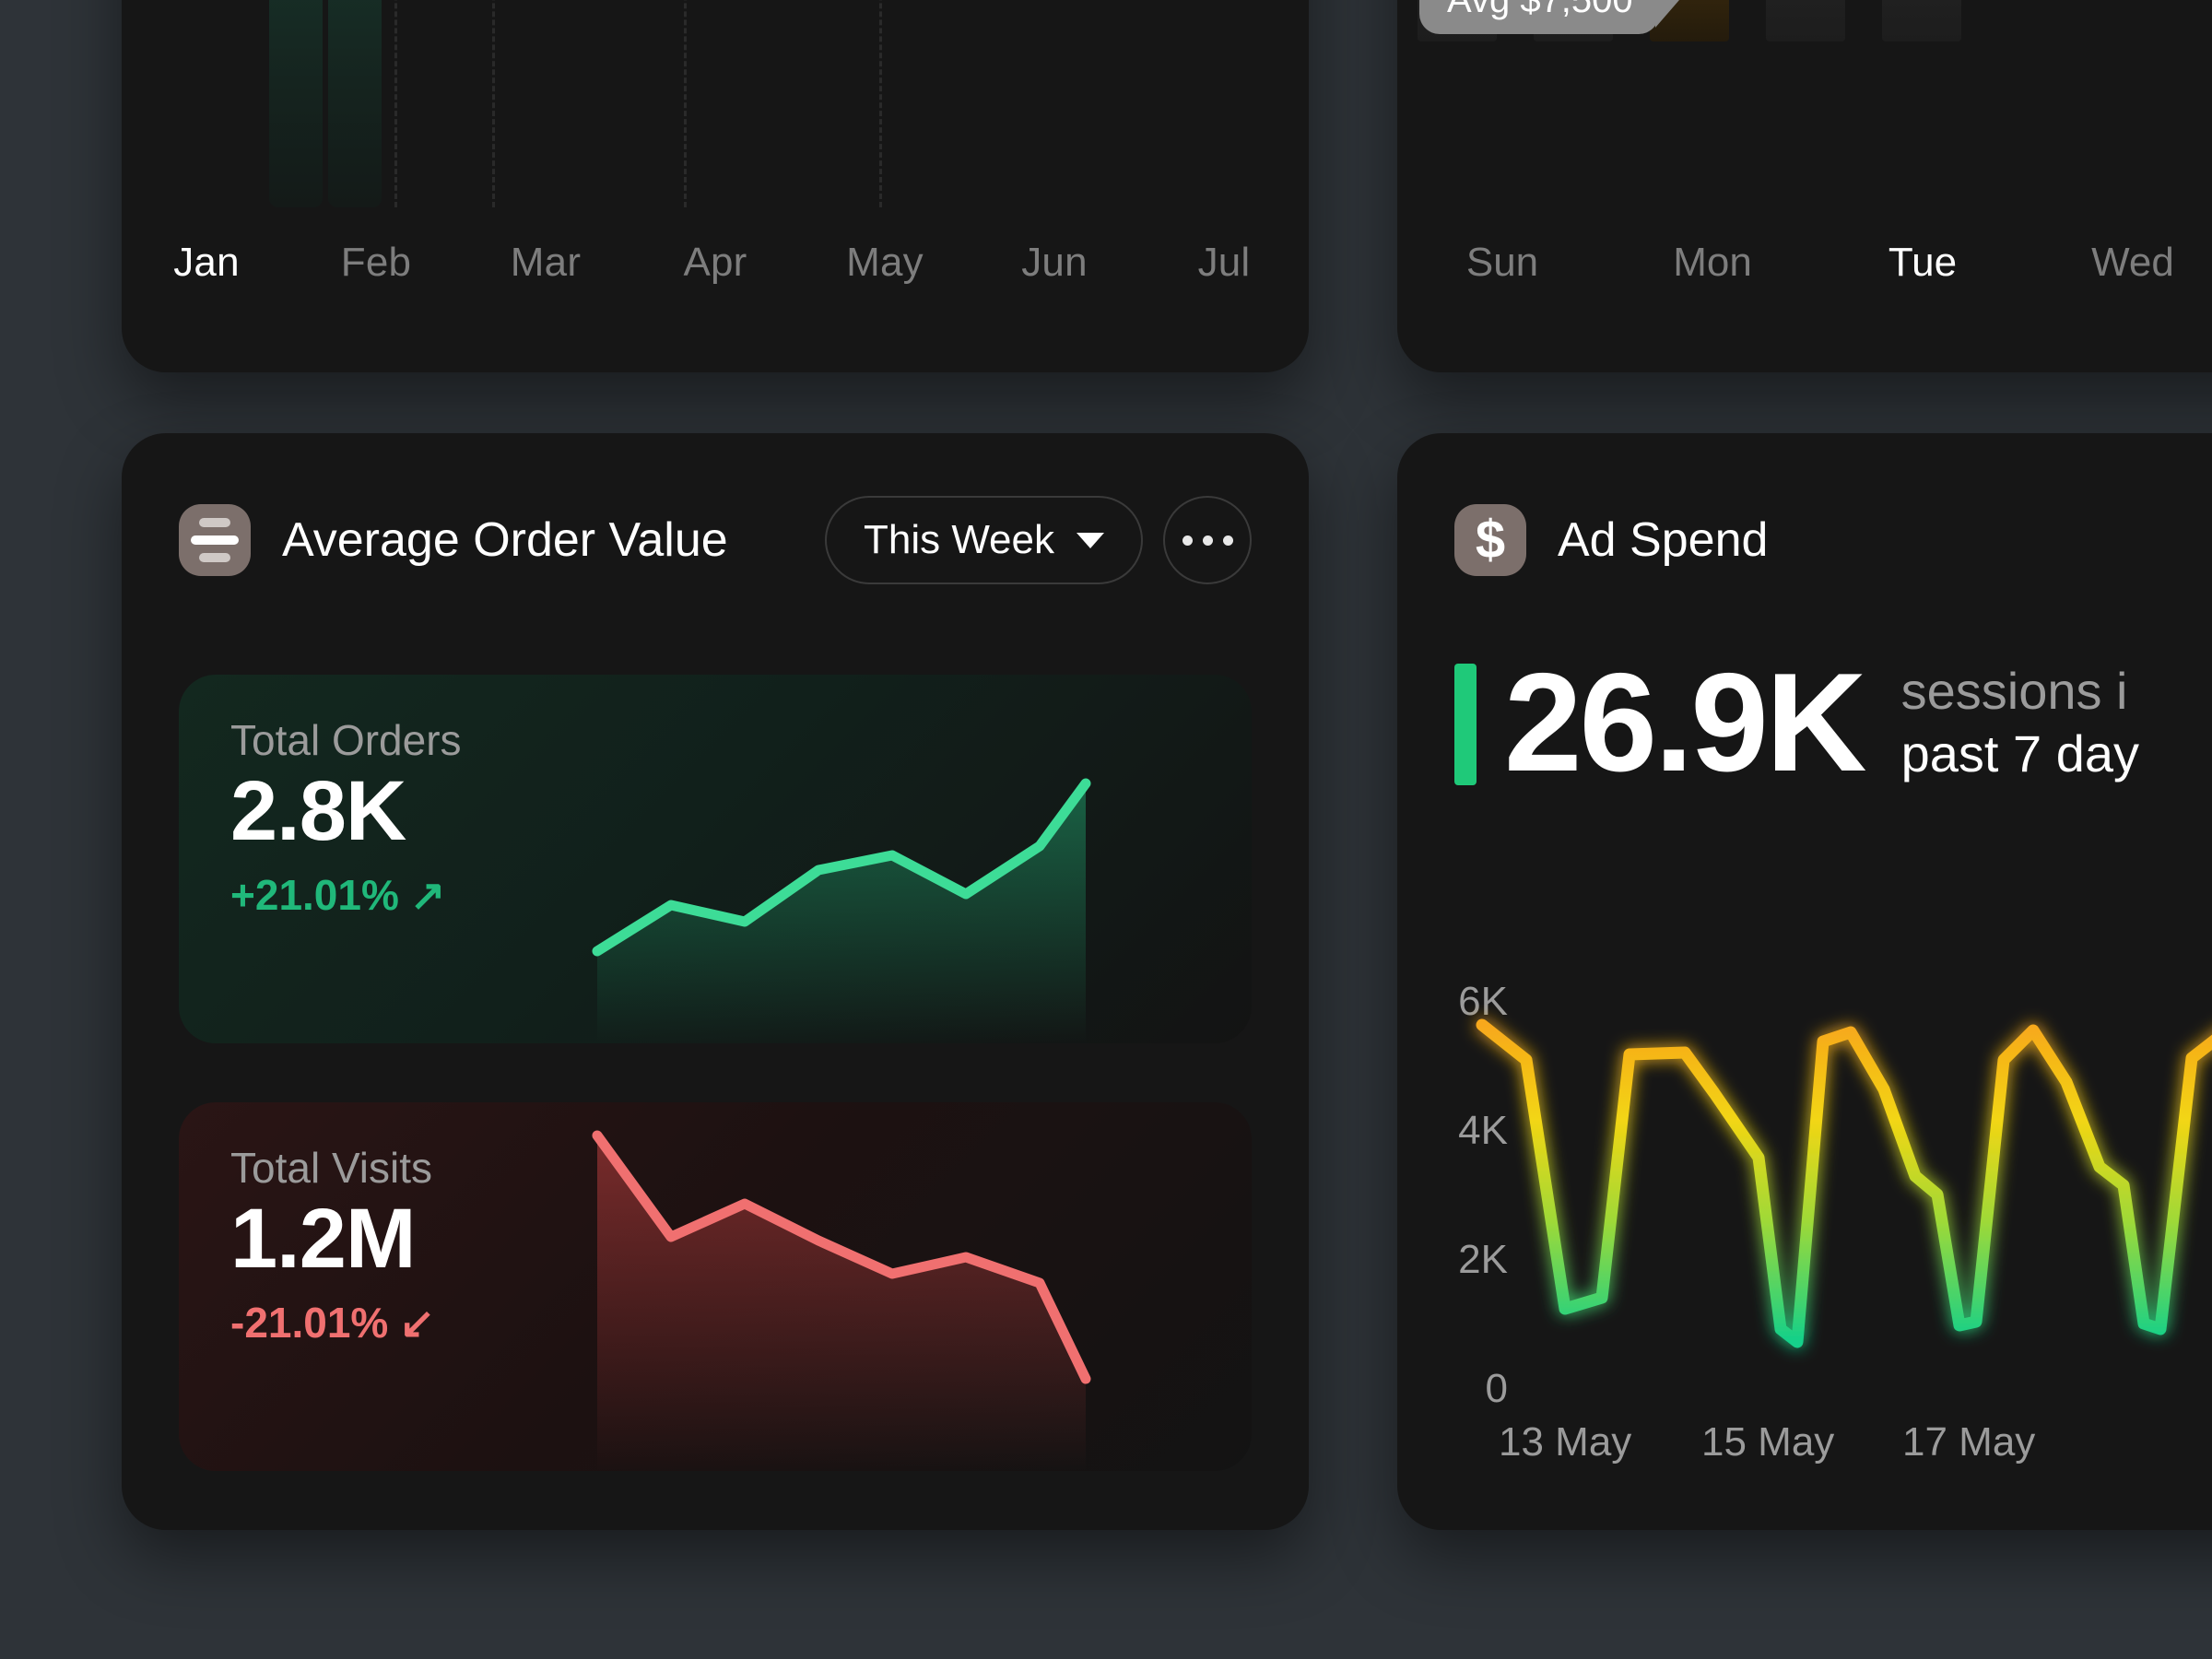  Describe the element at coordinates (331, 1168) in the screenshot. I see `total-visits-label: Total Visits` at that location.